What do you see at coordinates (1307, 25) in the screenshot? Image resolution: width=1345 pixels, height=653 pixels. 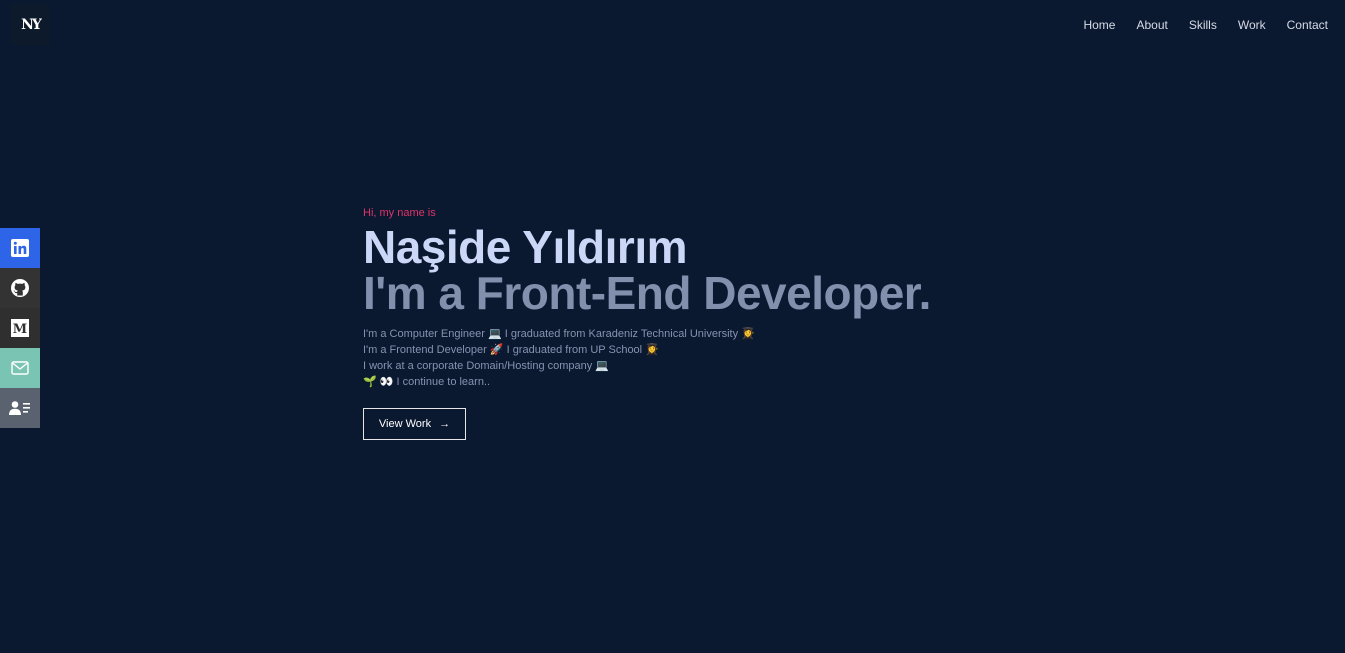 I see `nav-contact: Contact` at bounding box center [1307, 25].